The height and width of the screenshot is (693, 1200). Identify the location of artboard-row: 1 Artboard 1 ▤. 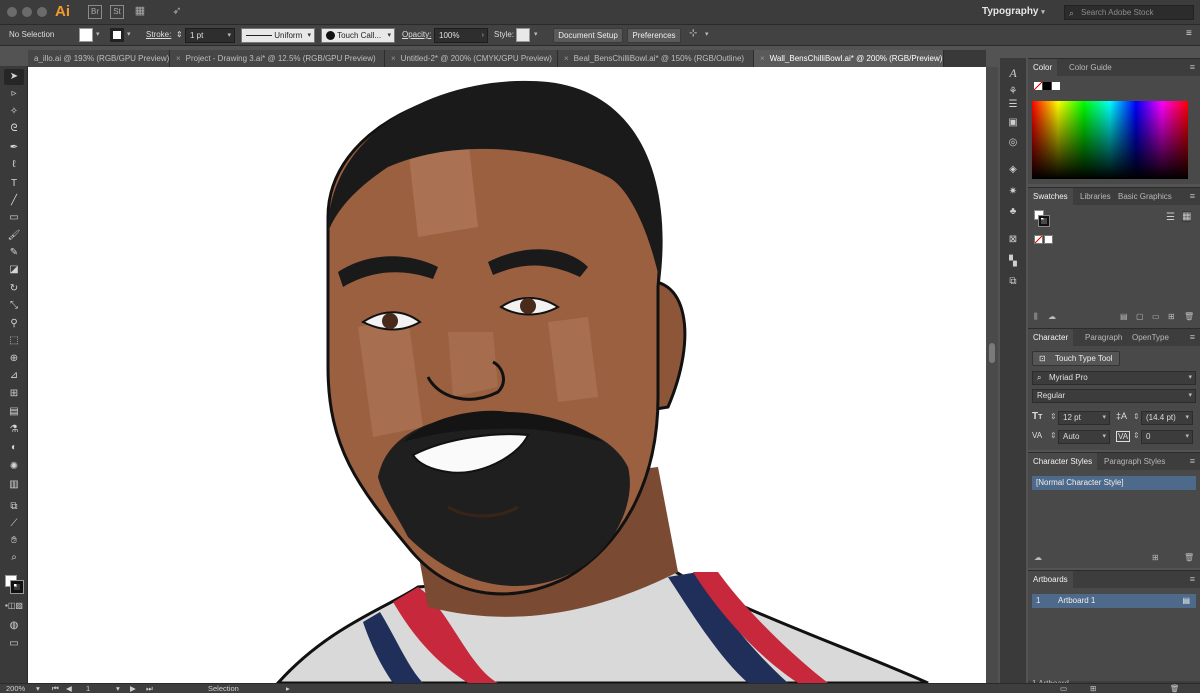
(1114, 601).